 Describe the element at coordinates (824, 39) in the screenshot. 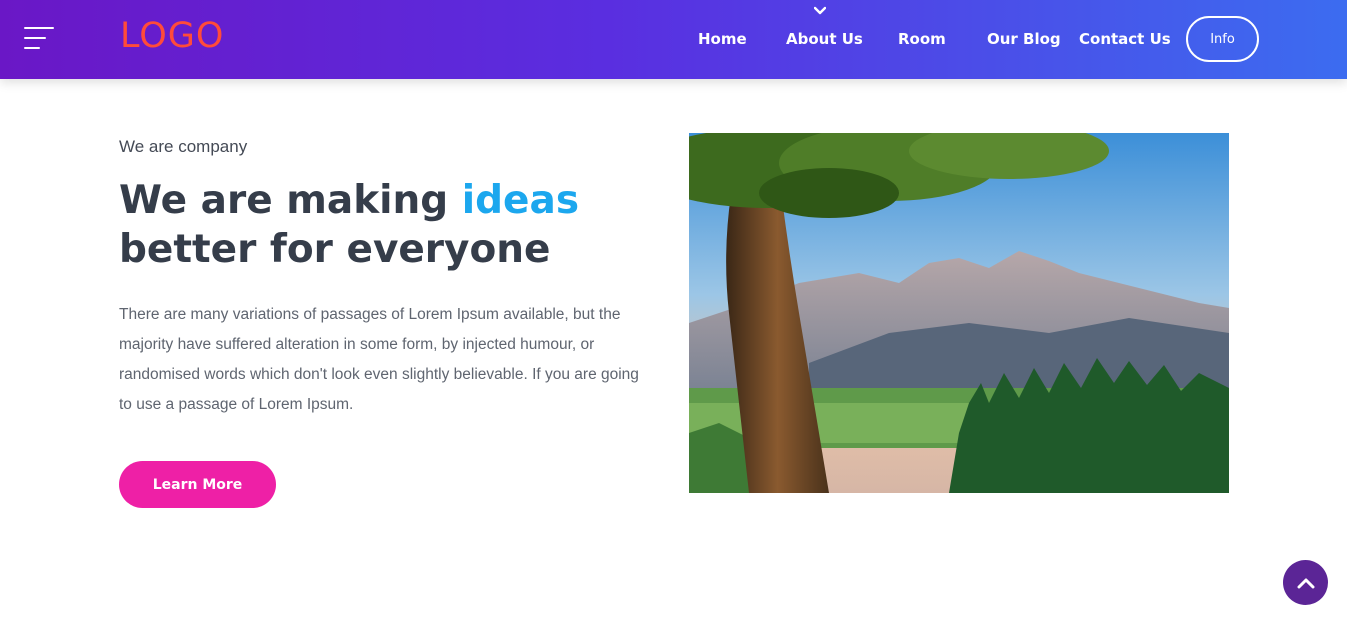

I see `nav-item-about-us: About Us` at that location.